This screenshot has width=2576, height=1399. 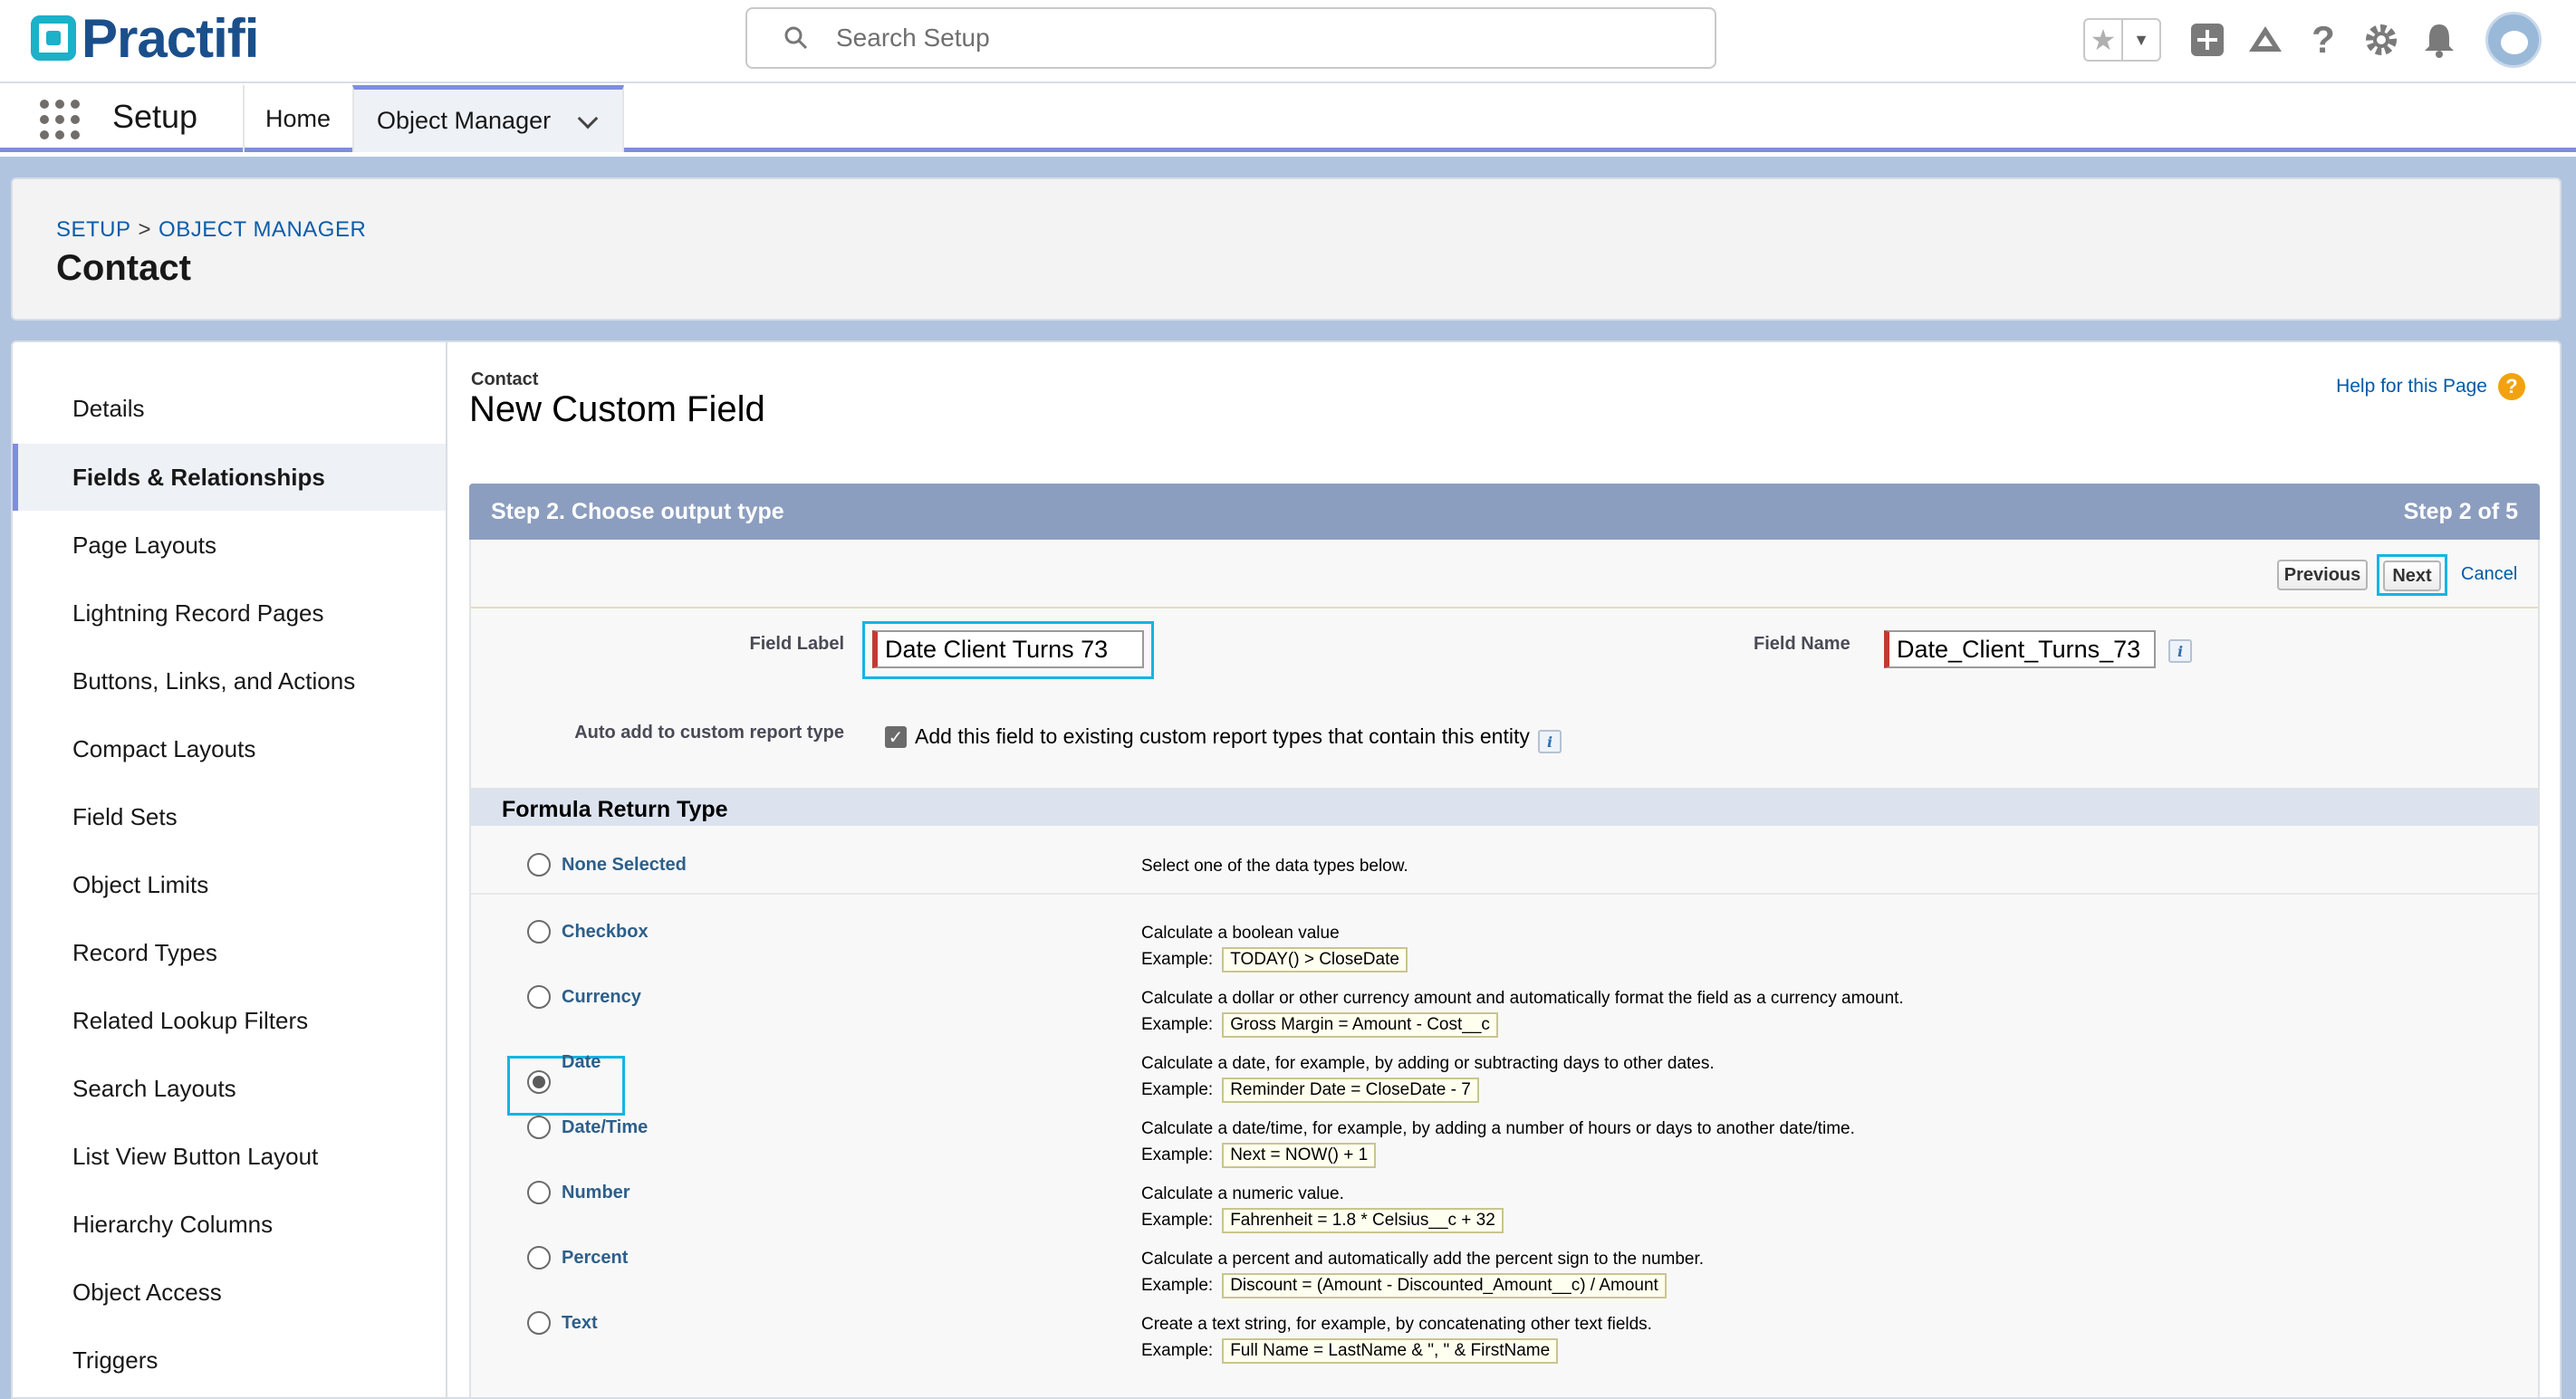 I want to click on add-icon, so click(x=2207, y=40).